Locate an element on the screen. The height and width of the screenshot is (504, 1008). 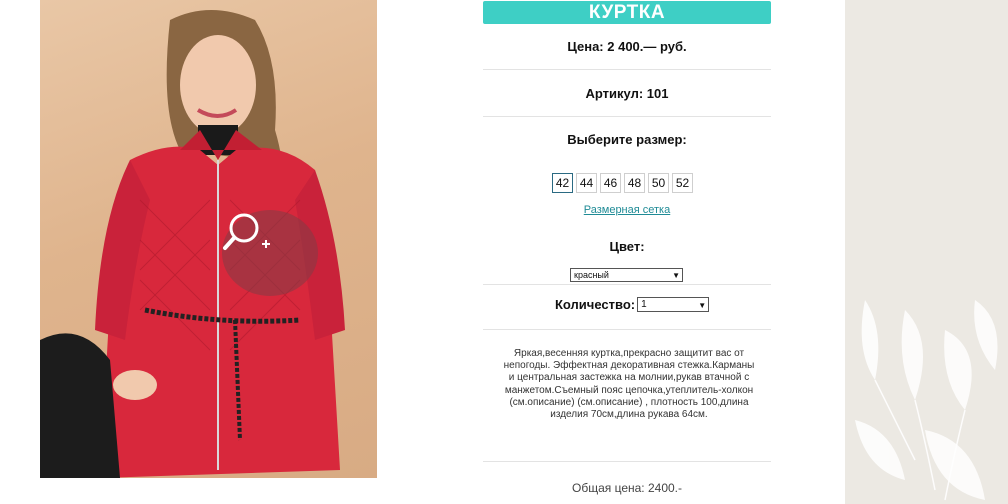
choose-size-label: Выберите размер: is located at coordinates (627, 139).